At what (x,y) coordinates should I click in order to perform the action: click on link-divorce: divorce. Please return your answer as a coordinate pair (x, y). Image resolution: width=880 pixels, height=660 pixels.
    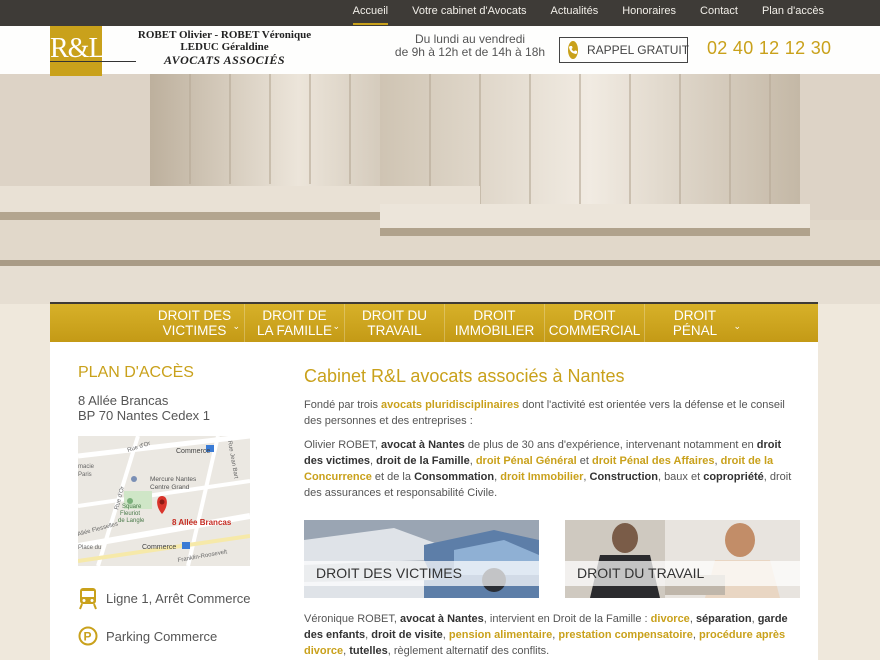
    Looking at the image, I should click on (670, 619).